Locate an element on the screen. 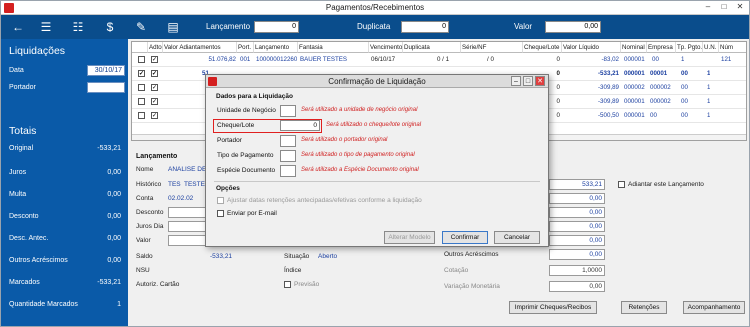 This screenshot has height=327, width=750. back-arrow-icon: ← is located at coordinates (18, 27).